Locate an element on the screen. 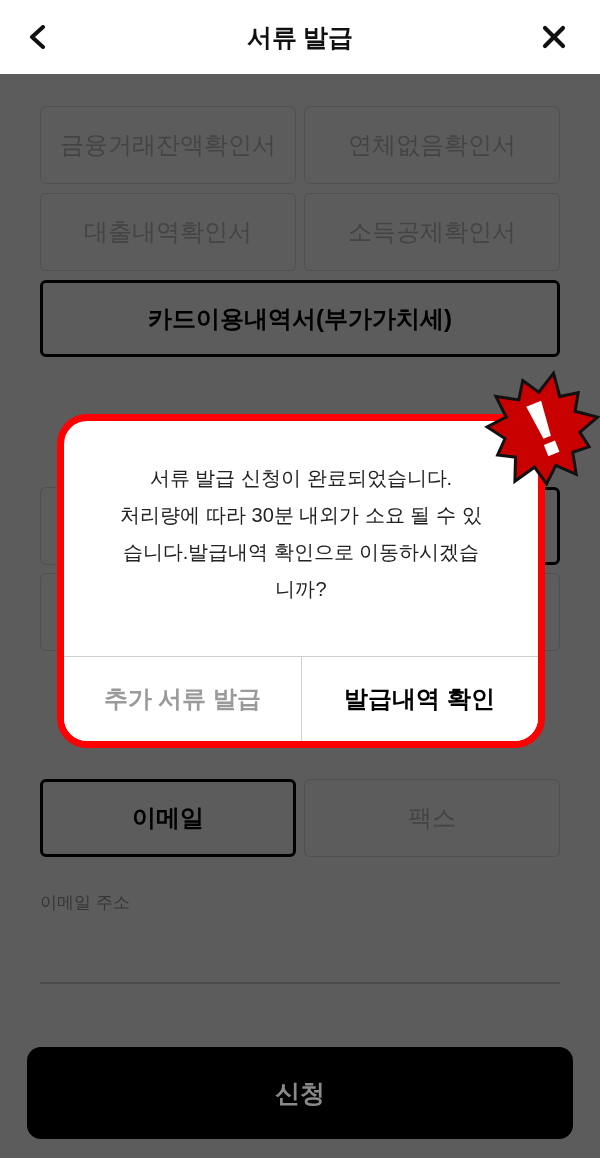 This screenshot has height=1158, width=600. document-option-button: 카드이용내역서(부가가치세) is located at coordinates (300, 318).